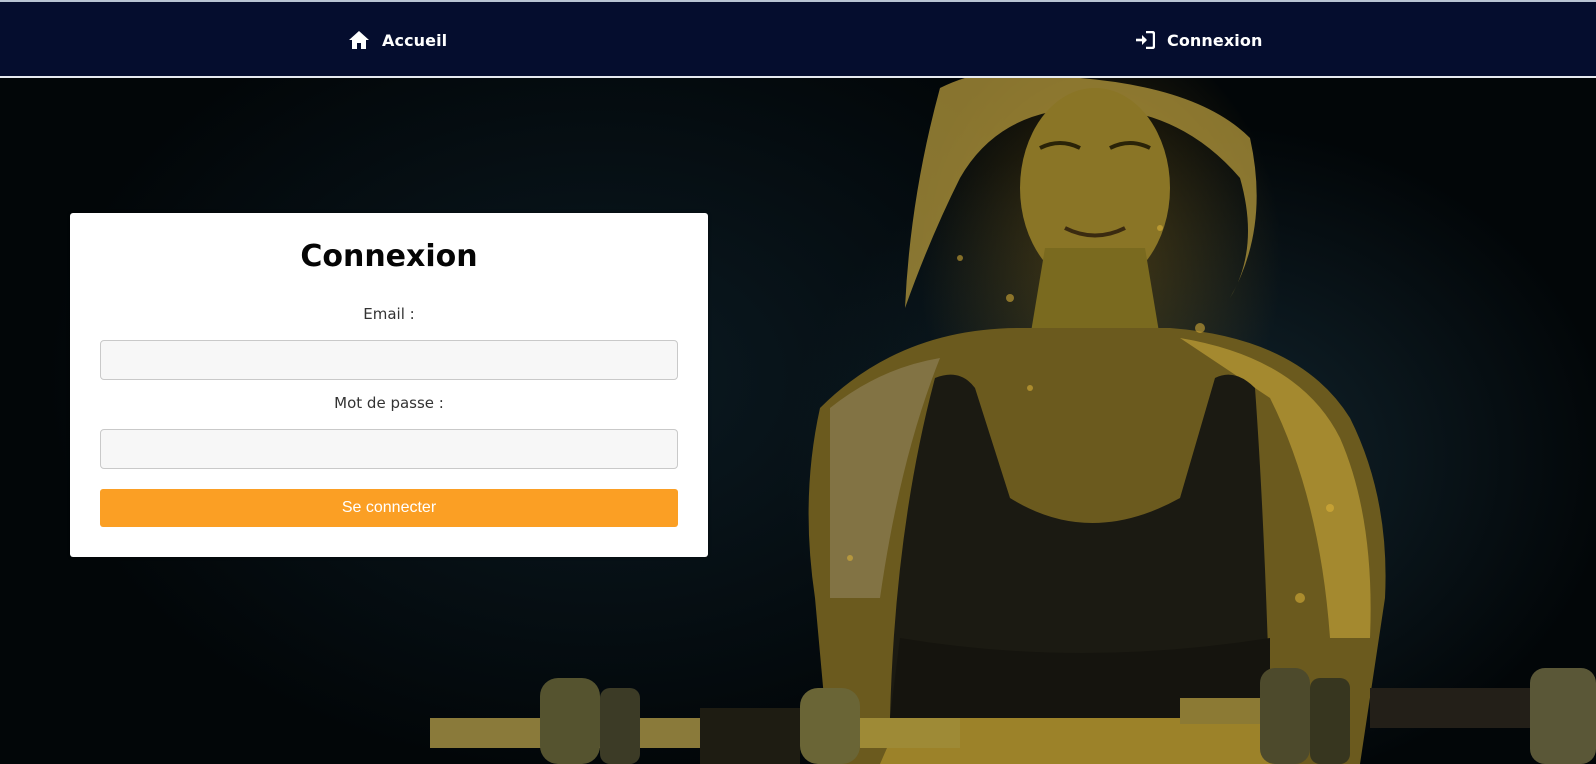 The image size is (1596, 764). I want to click on nav-home-label: Accueil, so click(415, 40).